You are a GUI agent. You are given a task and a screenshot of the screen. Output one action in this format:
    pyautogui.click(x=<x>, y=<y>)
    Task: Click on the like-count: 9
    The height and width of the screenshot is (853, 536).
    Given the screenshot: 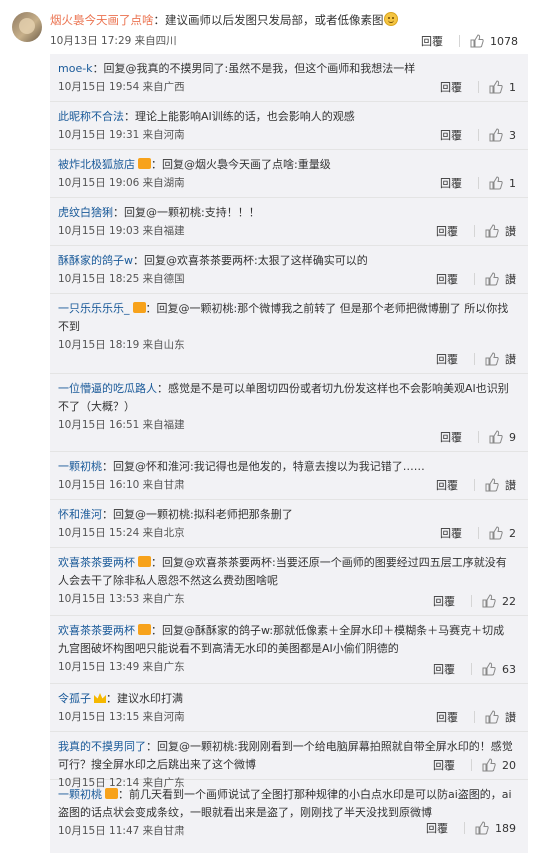 What is the action you would take?
    pyautogui.click(x=512, y=437)
    